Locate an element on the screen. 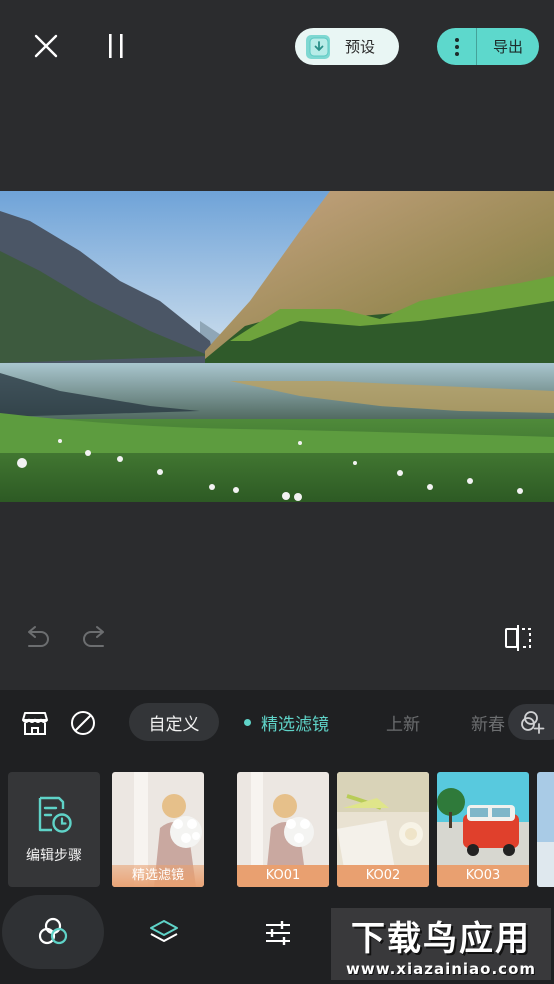  redo-icon is located at coordinates (93, 636).